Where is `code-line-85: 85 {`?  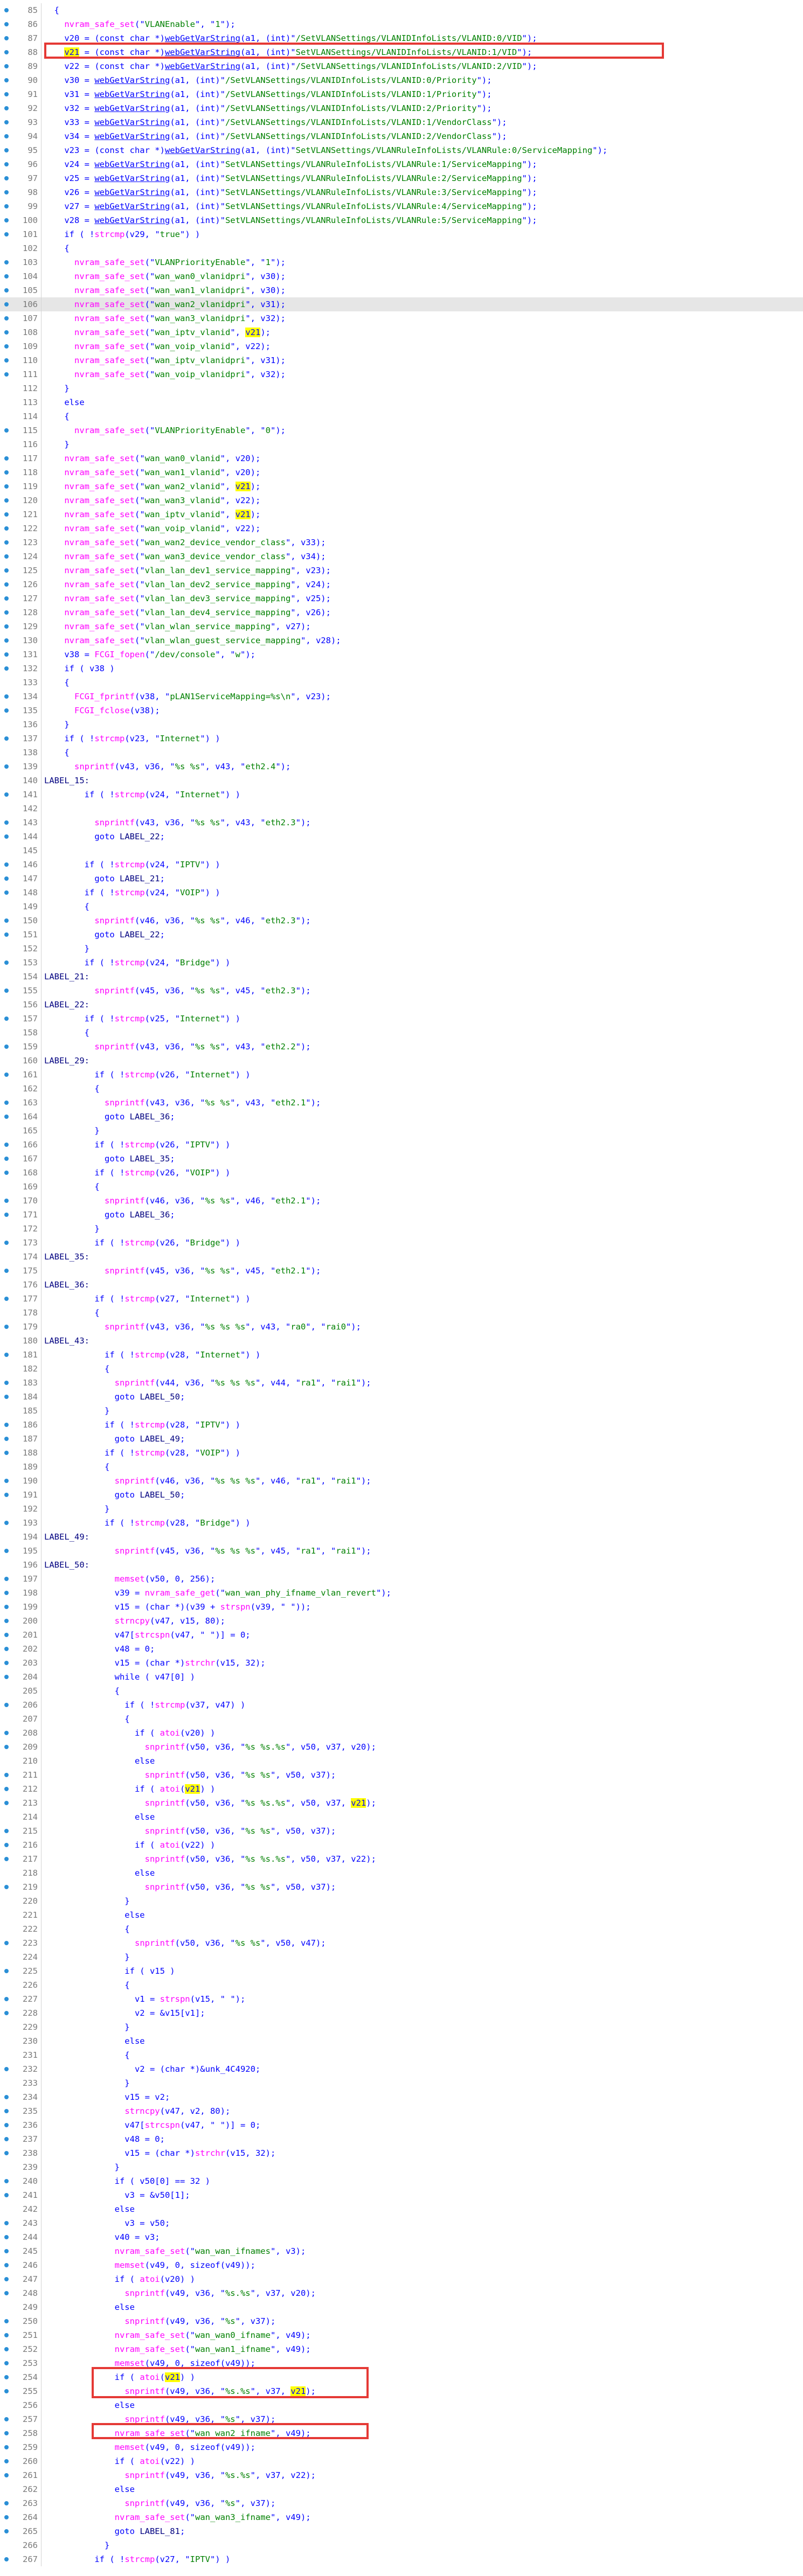 code-line-85: 85 { is located at coordinates (401, 10).